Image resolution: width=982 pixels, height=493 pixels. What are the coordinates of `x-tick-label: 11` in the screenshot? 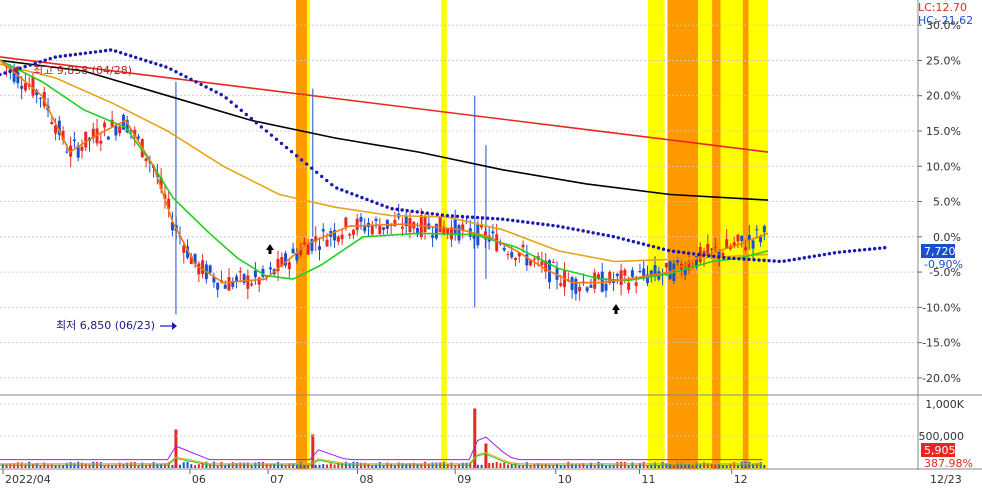 It's located at (649, 479).